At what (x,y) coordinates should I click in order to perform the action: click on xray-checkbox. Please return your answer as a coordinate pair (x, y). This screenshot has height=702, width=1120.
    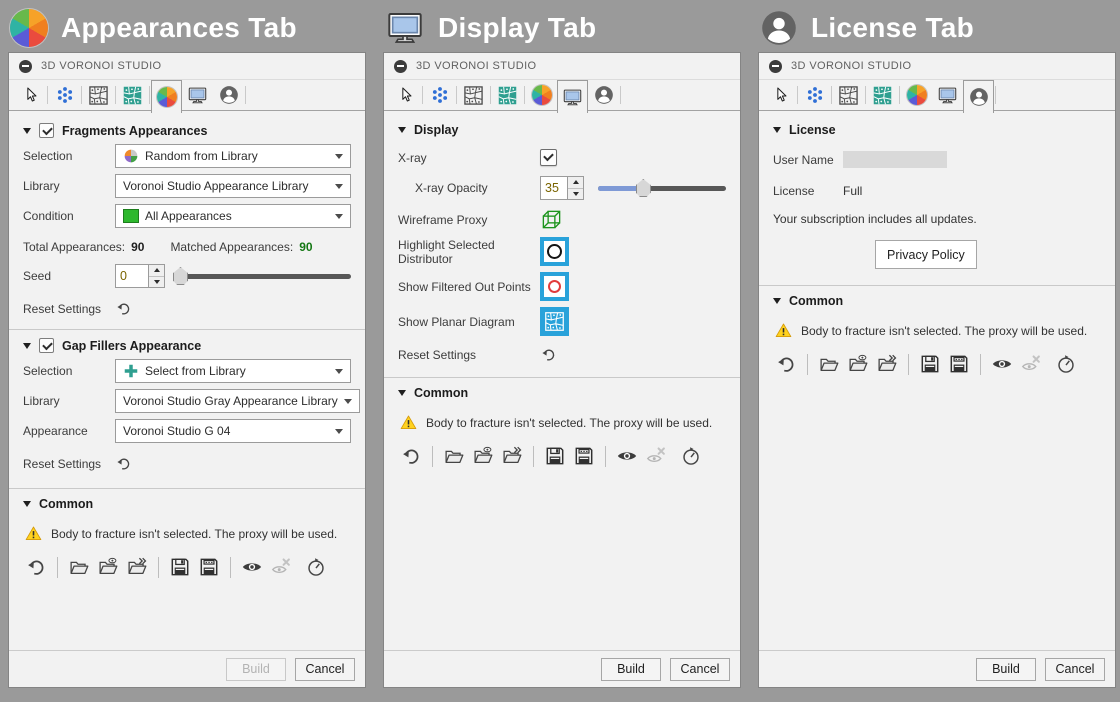
    Looking at the image, I should click on (548, 157).